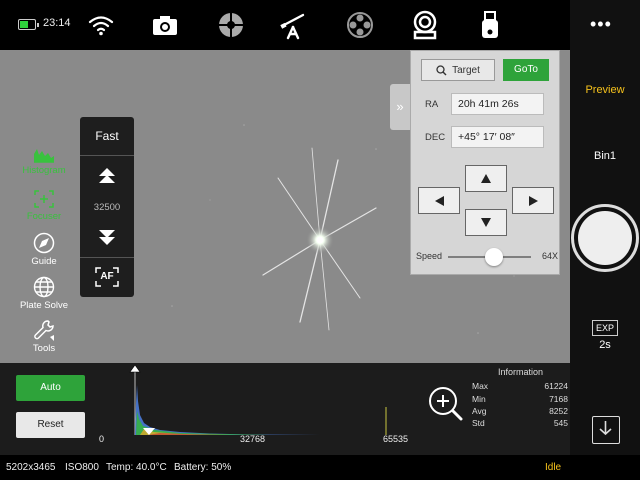 This screenshot has width=640, height=480. Describe the element at coordinates (44, 156) in the screenshot. I see `histogram-icon` at that location.